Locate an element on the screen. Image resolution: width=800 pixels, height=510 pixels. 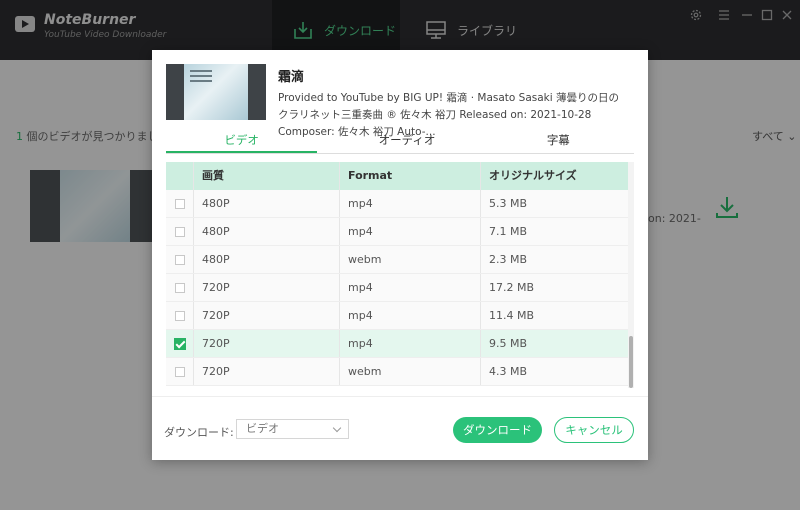
cancel-button: キャンセル is located at coordinates (594, 430).